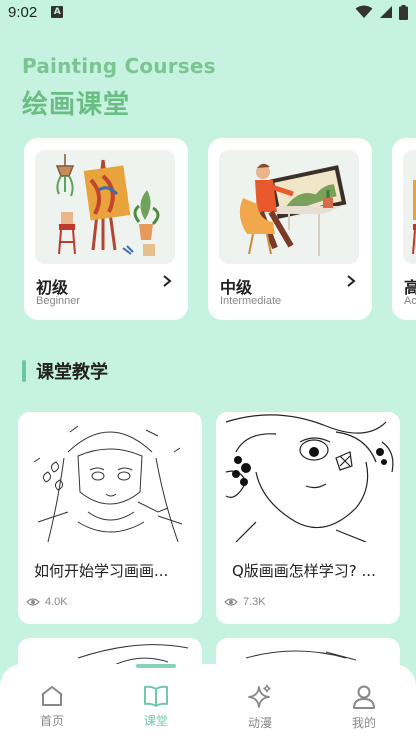 The width and height of the screenshot is (416, 738). What do you see at coordinates (386, 12) in the screenshot?
I see `signal-icon` at bounding box center [386, 12].